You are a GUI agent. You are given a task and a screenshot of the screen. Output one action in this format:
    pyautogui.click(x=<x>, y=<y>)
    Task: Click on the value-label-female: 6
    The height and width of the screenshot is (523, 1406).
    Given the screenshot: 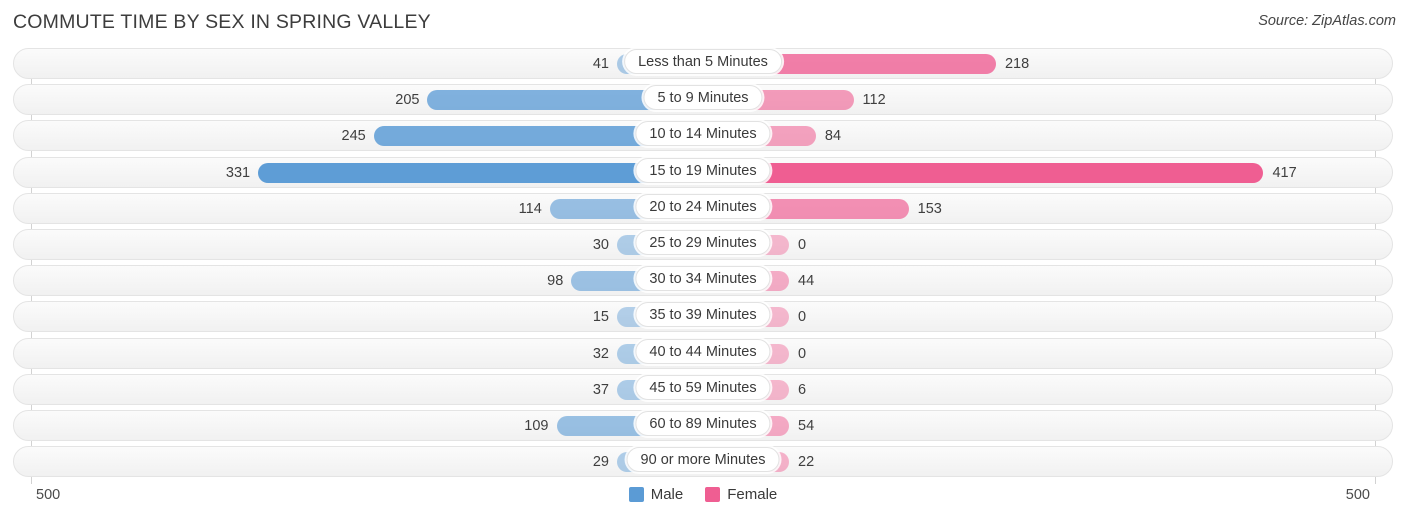 What is the action you would take?
    pyautogui.click(x=802, y=389)
    